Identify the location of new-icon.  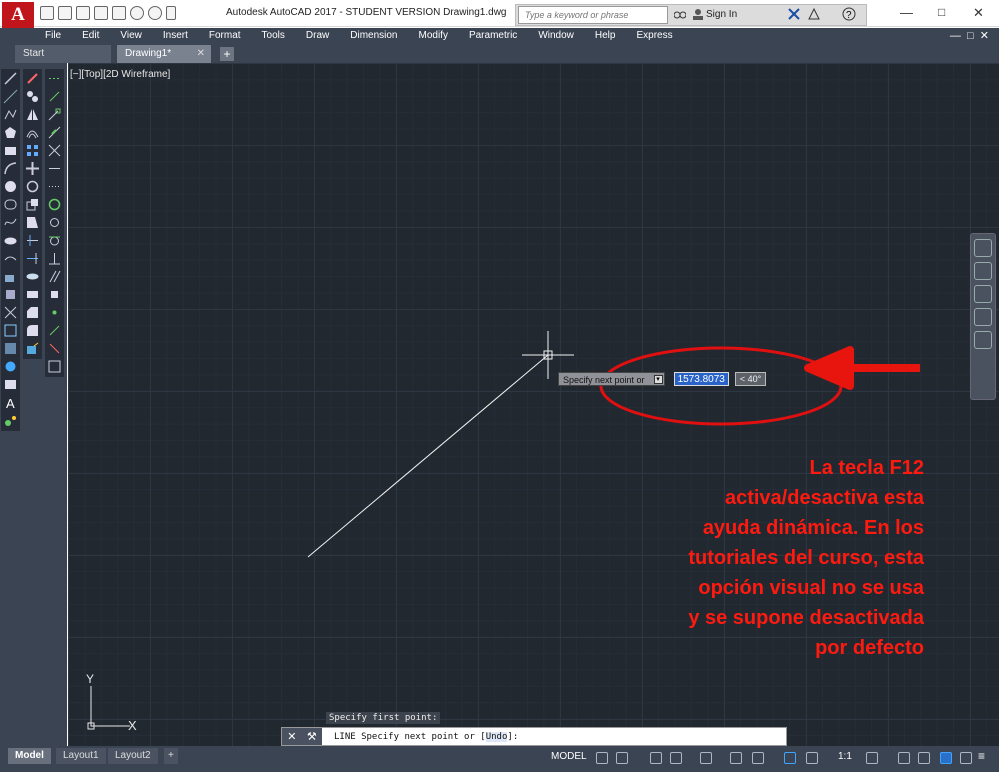
(47, 13).